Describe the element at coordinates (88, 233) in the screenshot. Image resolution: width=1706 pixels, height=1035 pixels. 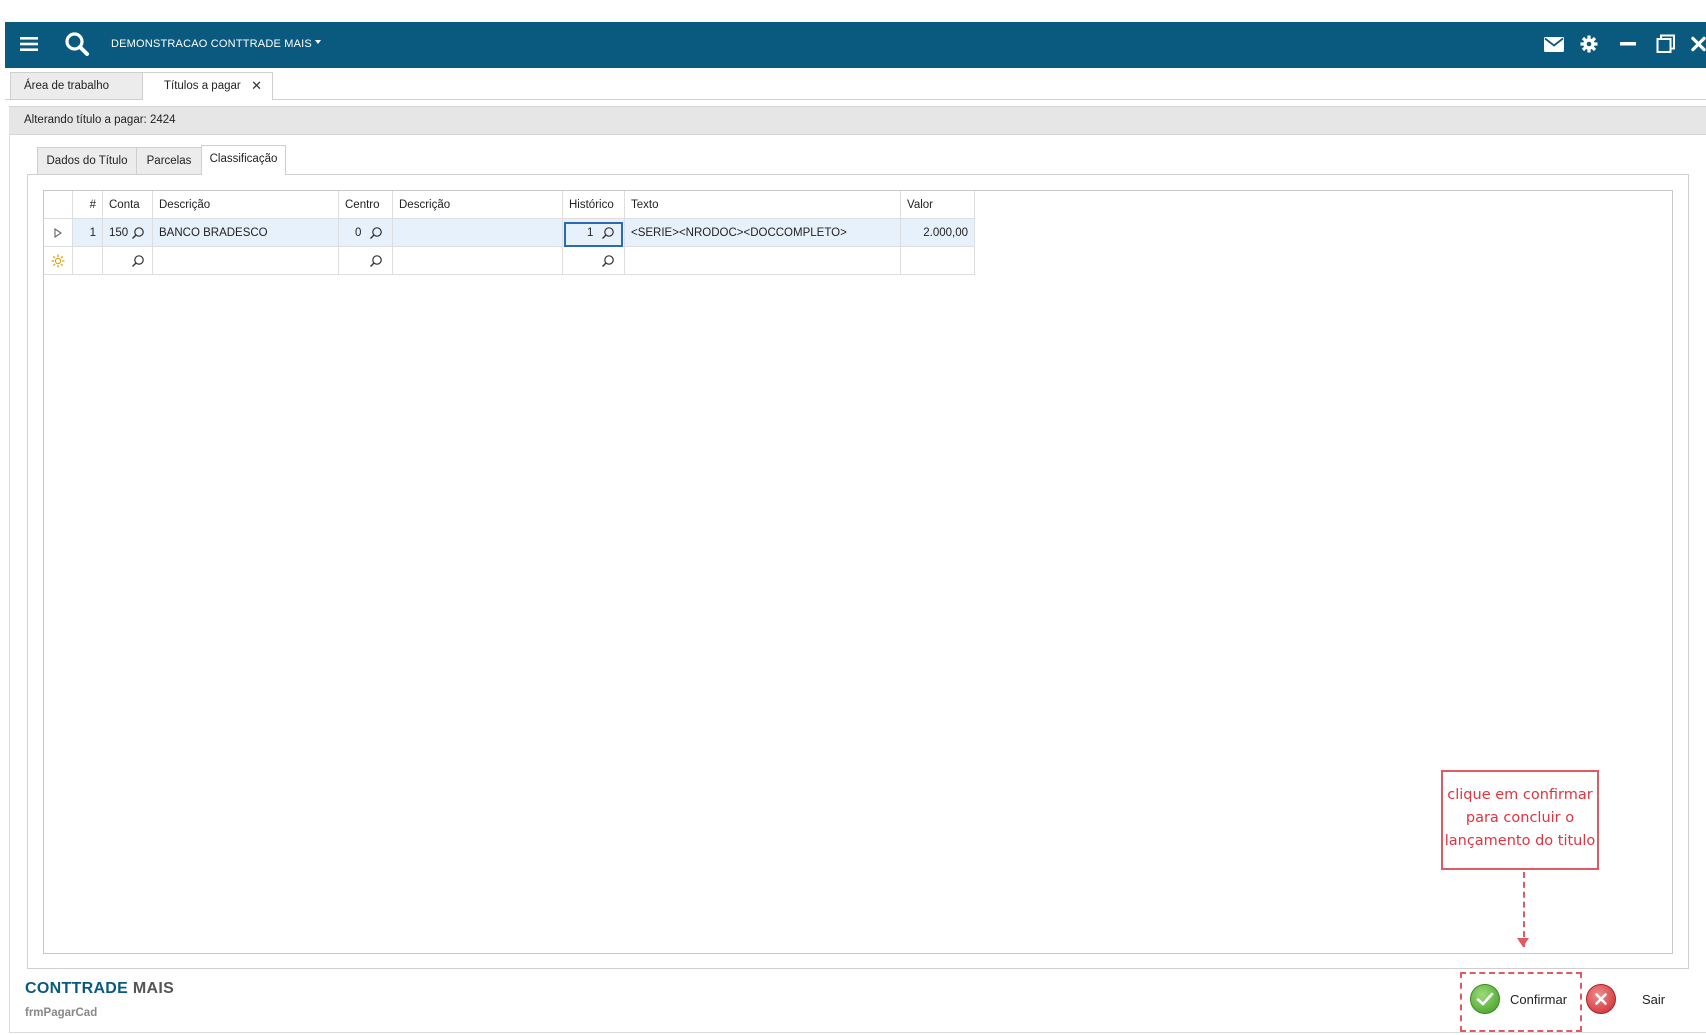
I see `cell-num: 1` at that location.